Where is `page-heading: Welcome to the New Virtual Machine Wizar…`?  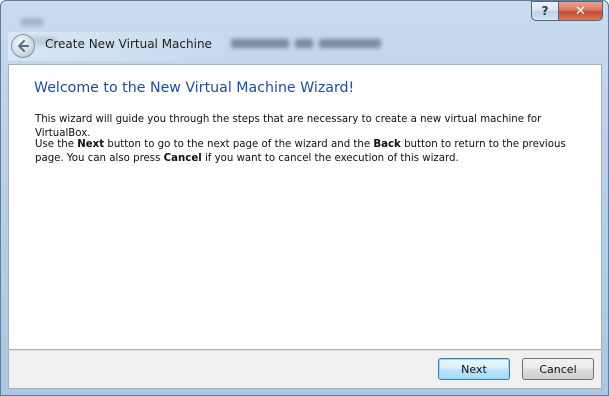 page-heading: Welcome to the New Virtual Machine Wizar… is located at coordinates (194, 88).